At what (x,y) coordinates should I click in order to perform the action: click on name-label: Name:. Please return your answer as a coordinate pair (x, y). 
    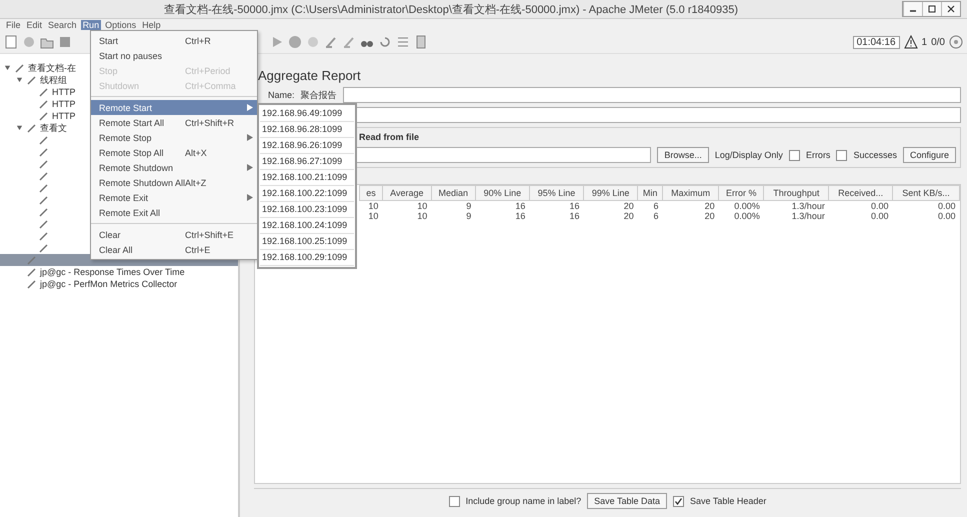
    Looking at the image, I should click on (281, 95).